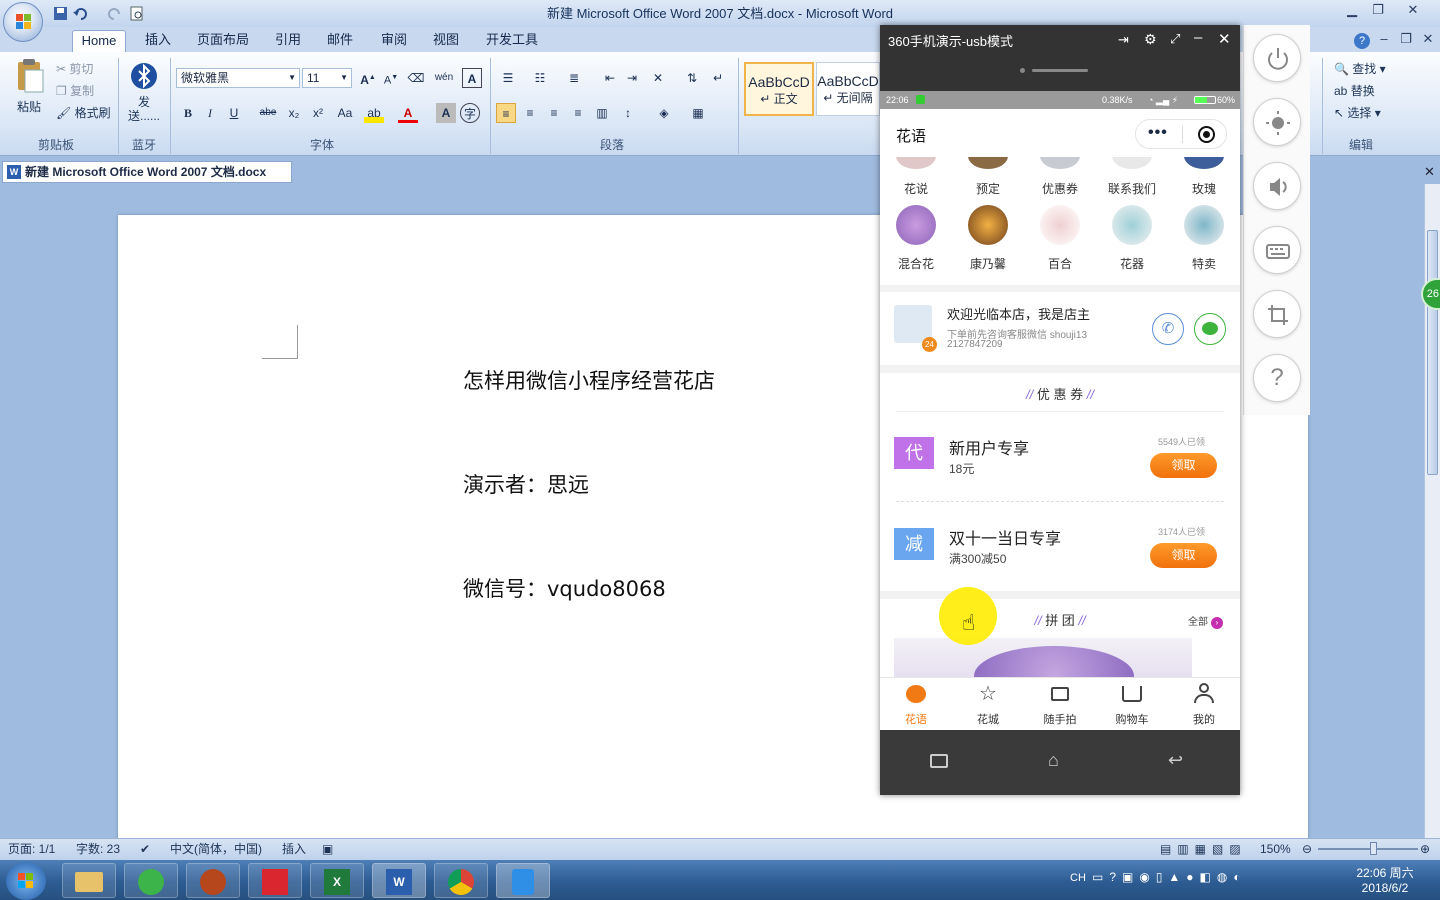 The image size is (1440, 900). What do you see at coordinates (288, 41) in the screenshot?
I see `tab-references: 引用` at bounding box center [288, 41].